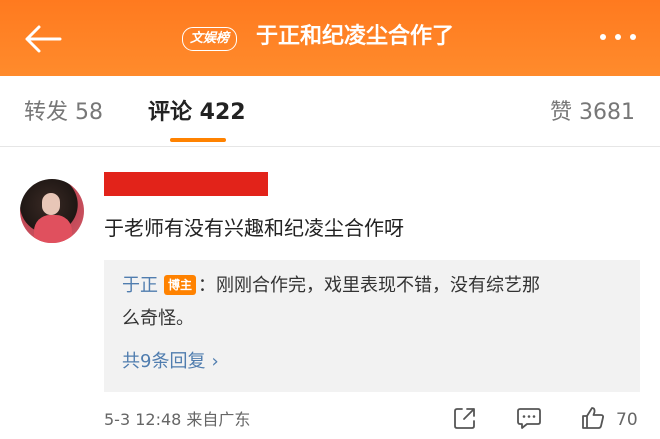  What do you see at coordinates (210, 39) in the screenshot?
I see `hot-list-badge: 文娱榜` at bounding box center [210, 39].